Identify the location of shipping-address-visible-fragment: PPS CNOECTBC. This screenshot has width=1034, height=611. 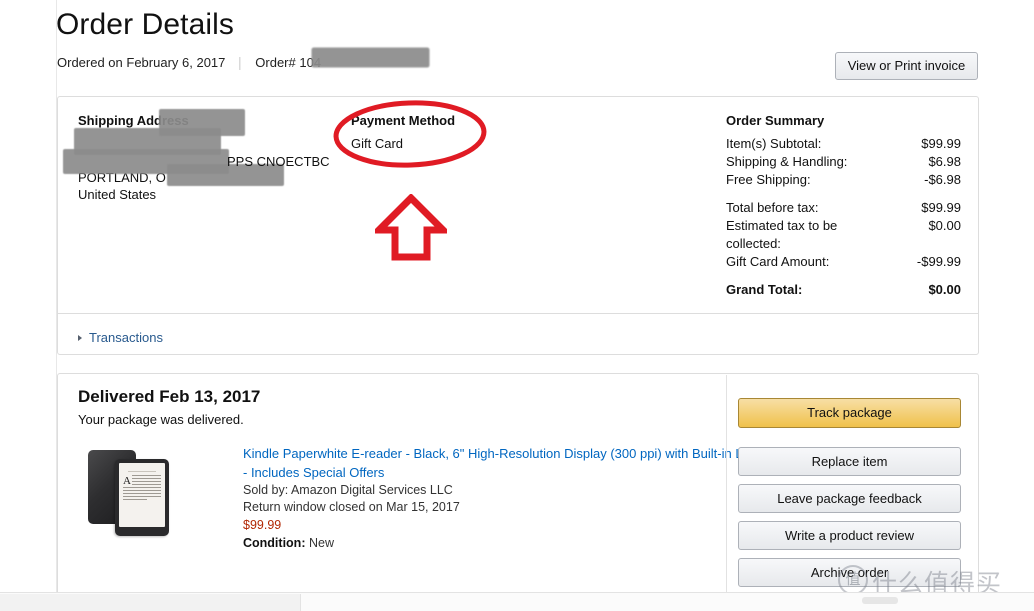
(278, 161).